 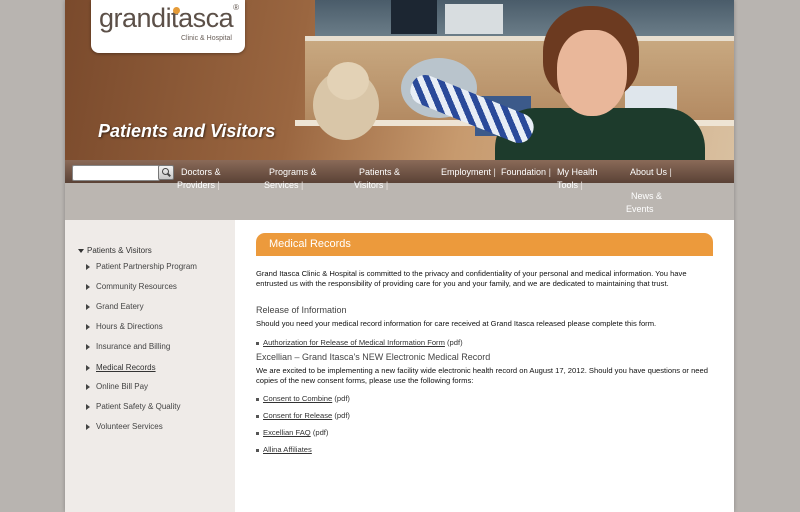 What do you see at coordinates (166, 172) in the screenshot?
I see `search-button` at bounding box center [166, 172].